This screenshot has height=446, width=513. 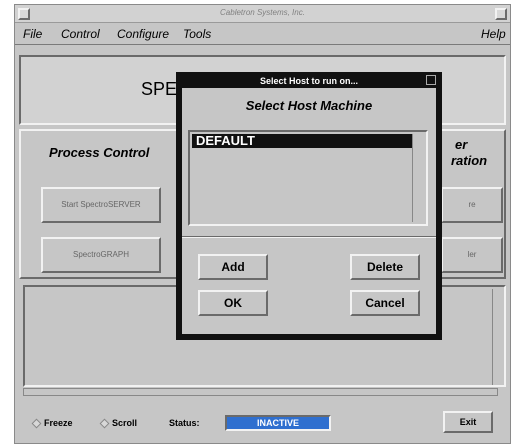 I want to click on menu-file: File, so click(x=32, y=34).